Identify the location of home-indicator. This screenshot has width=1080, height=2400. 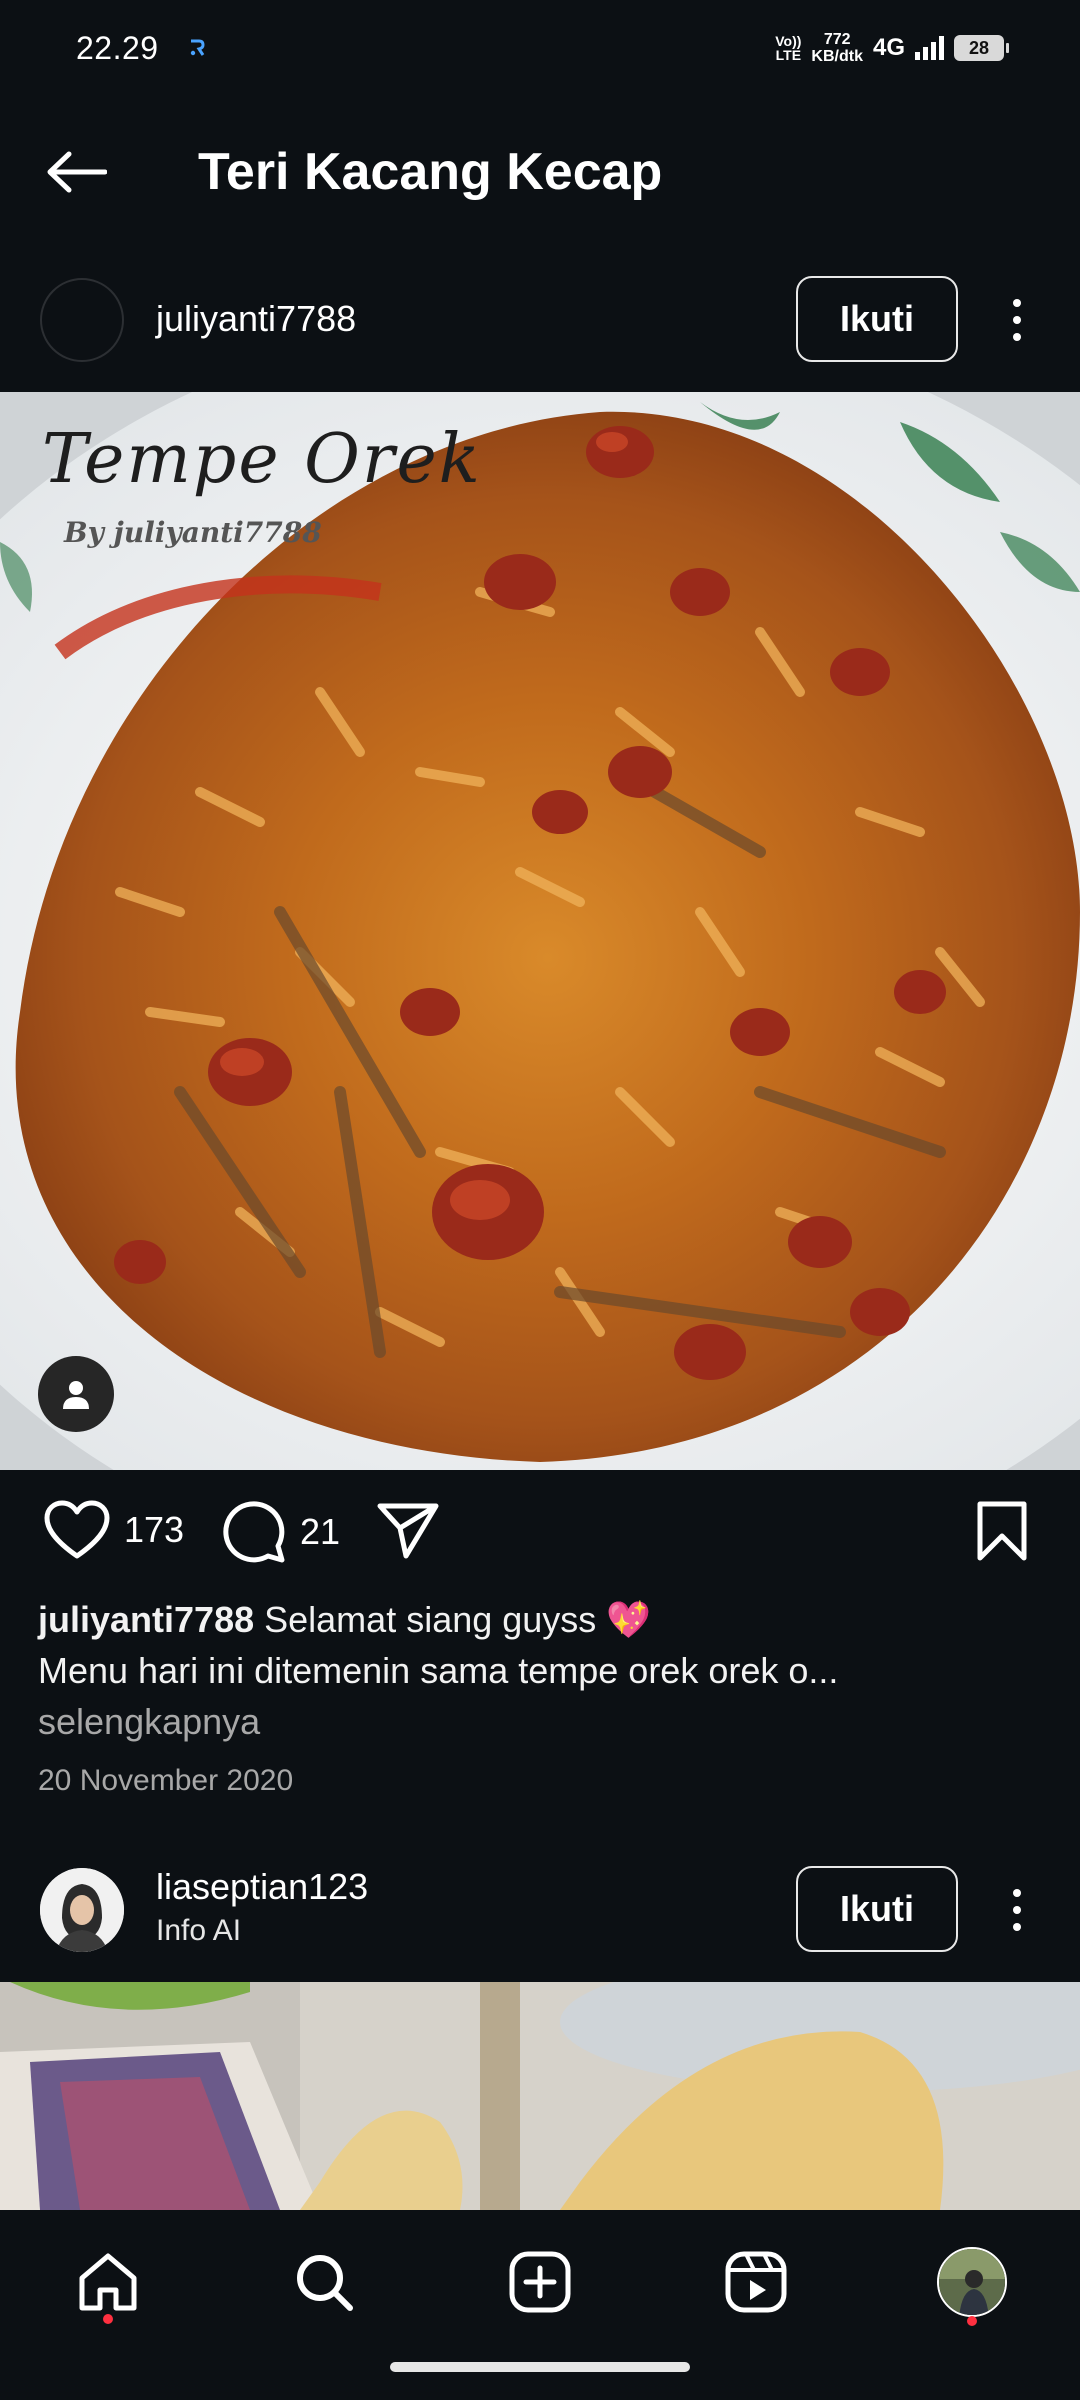
(540, 2367).